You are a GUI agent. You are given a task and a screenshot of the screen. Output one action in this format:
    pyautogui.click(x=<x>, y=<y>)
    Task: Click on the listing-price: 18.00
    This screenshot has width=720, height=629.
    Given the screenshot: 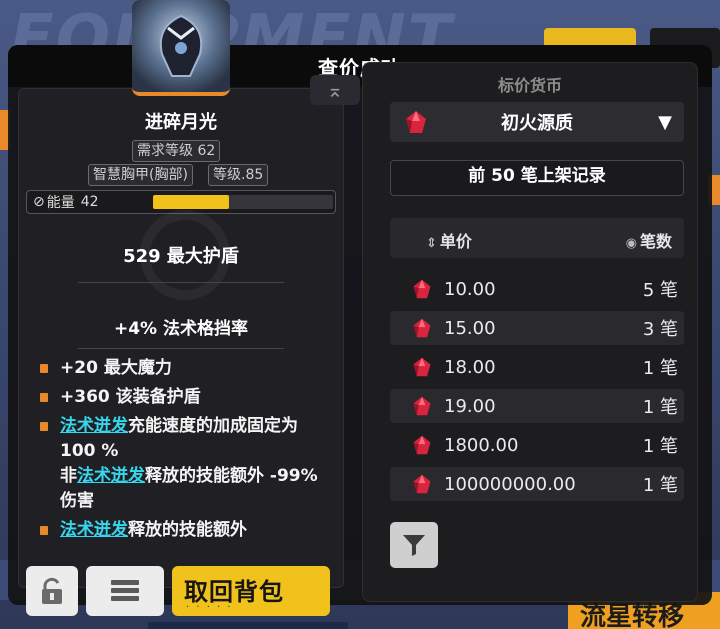 What is the action you would take?
    pyautogui.click(x=470, y=367)
    